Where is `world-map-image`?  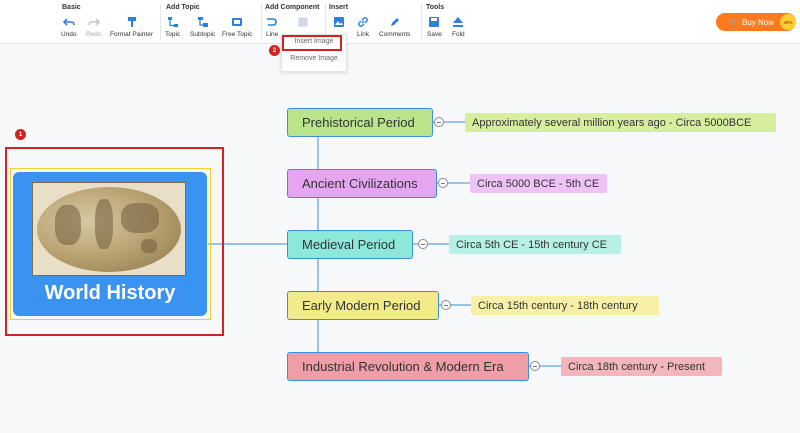
world-map-image is located at coordinates (109, 229).